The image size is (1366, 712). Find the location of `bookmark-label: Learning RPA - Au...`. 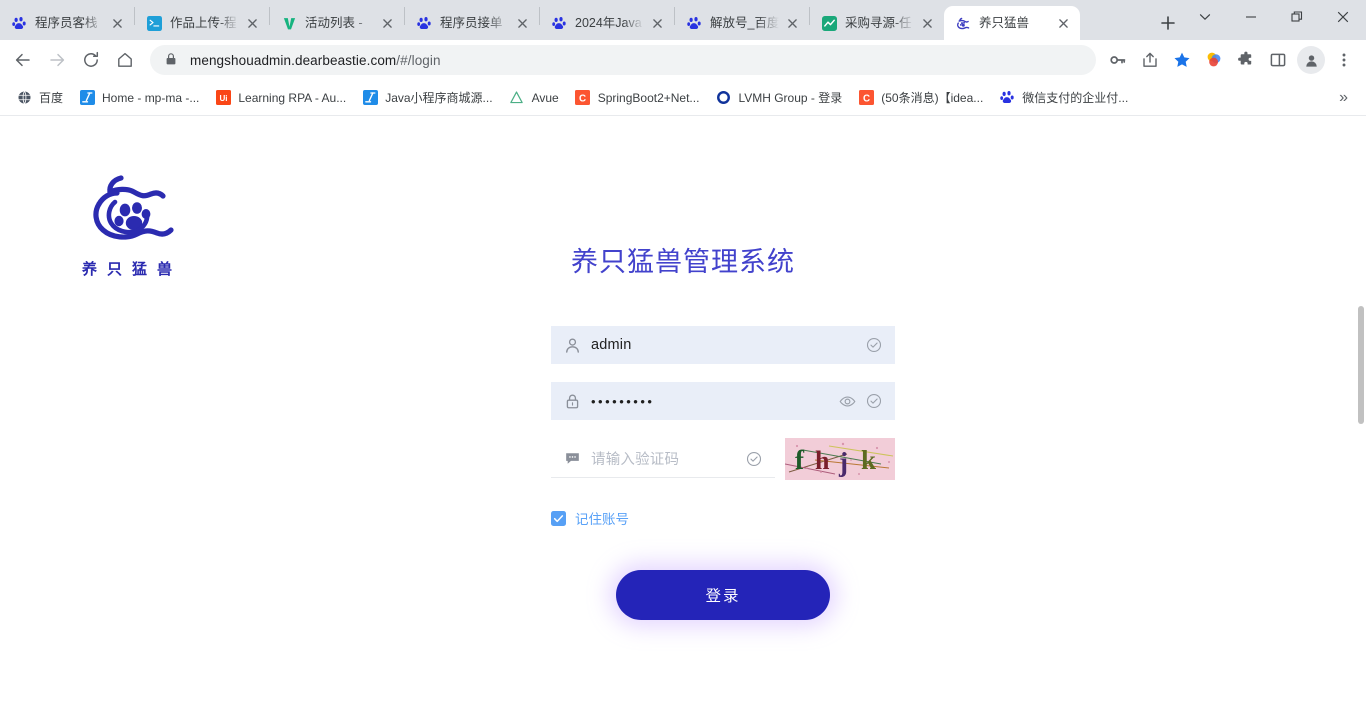

bookmark-label: Learning RPA - Au... is located at coordinates (292, 97).